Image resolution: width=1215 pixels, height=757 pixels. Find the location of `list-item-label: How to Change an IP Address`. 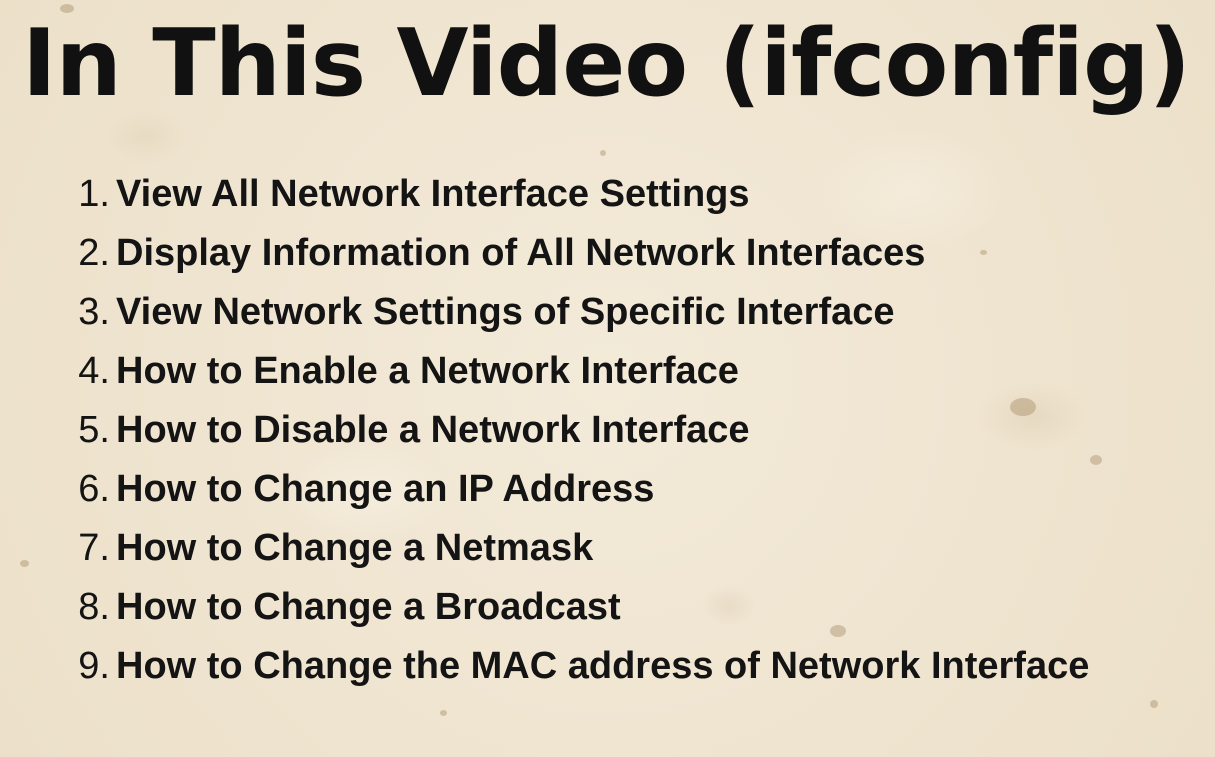

list-item-label: How to Change an IP Address is located at coordinates (385, 489).